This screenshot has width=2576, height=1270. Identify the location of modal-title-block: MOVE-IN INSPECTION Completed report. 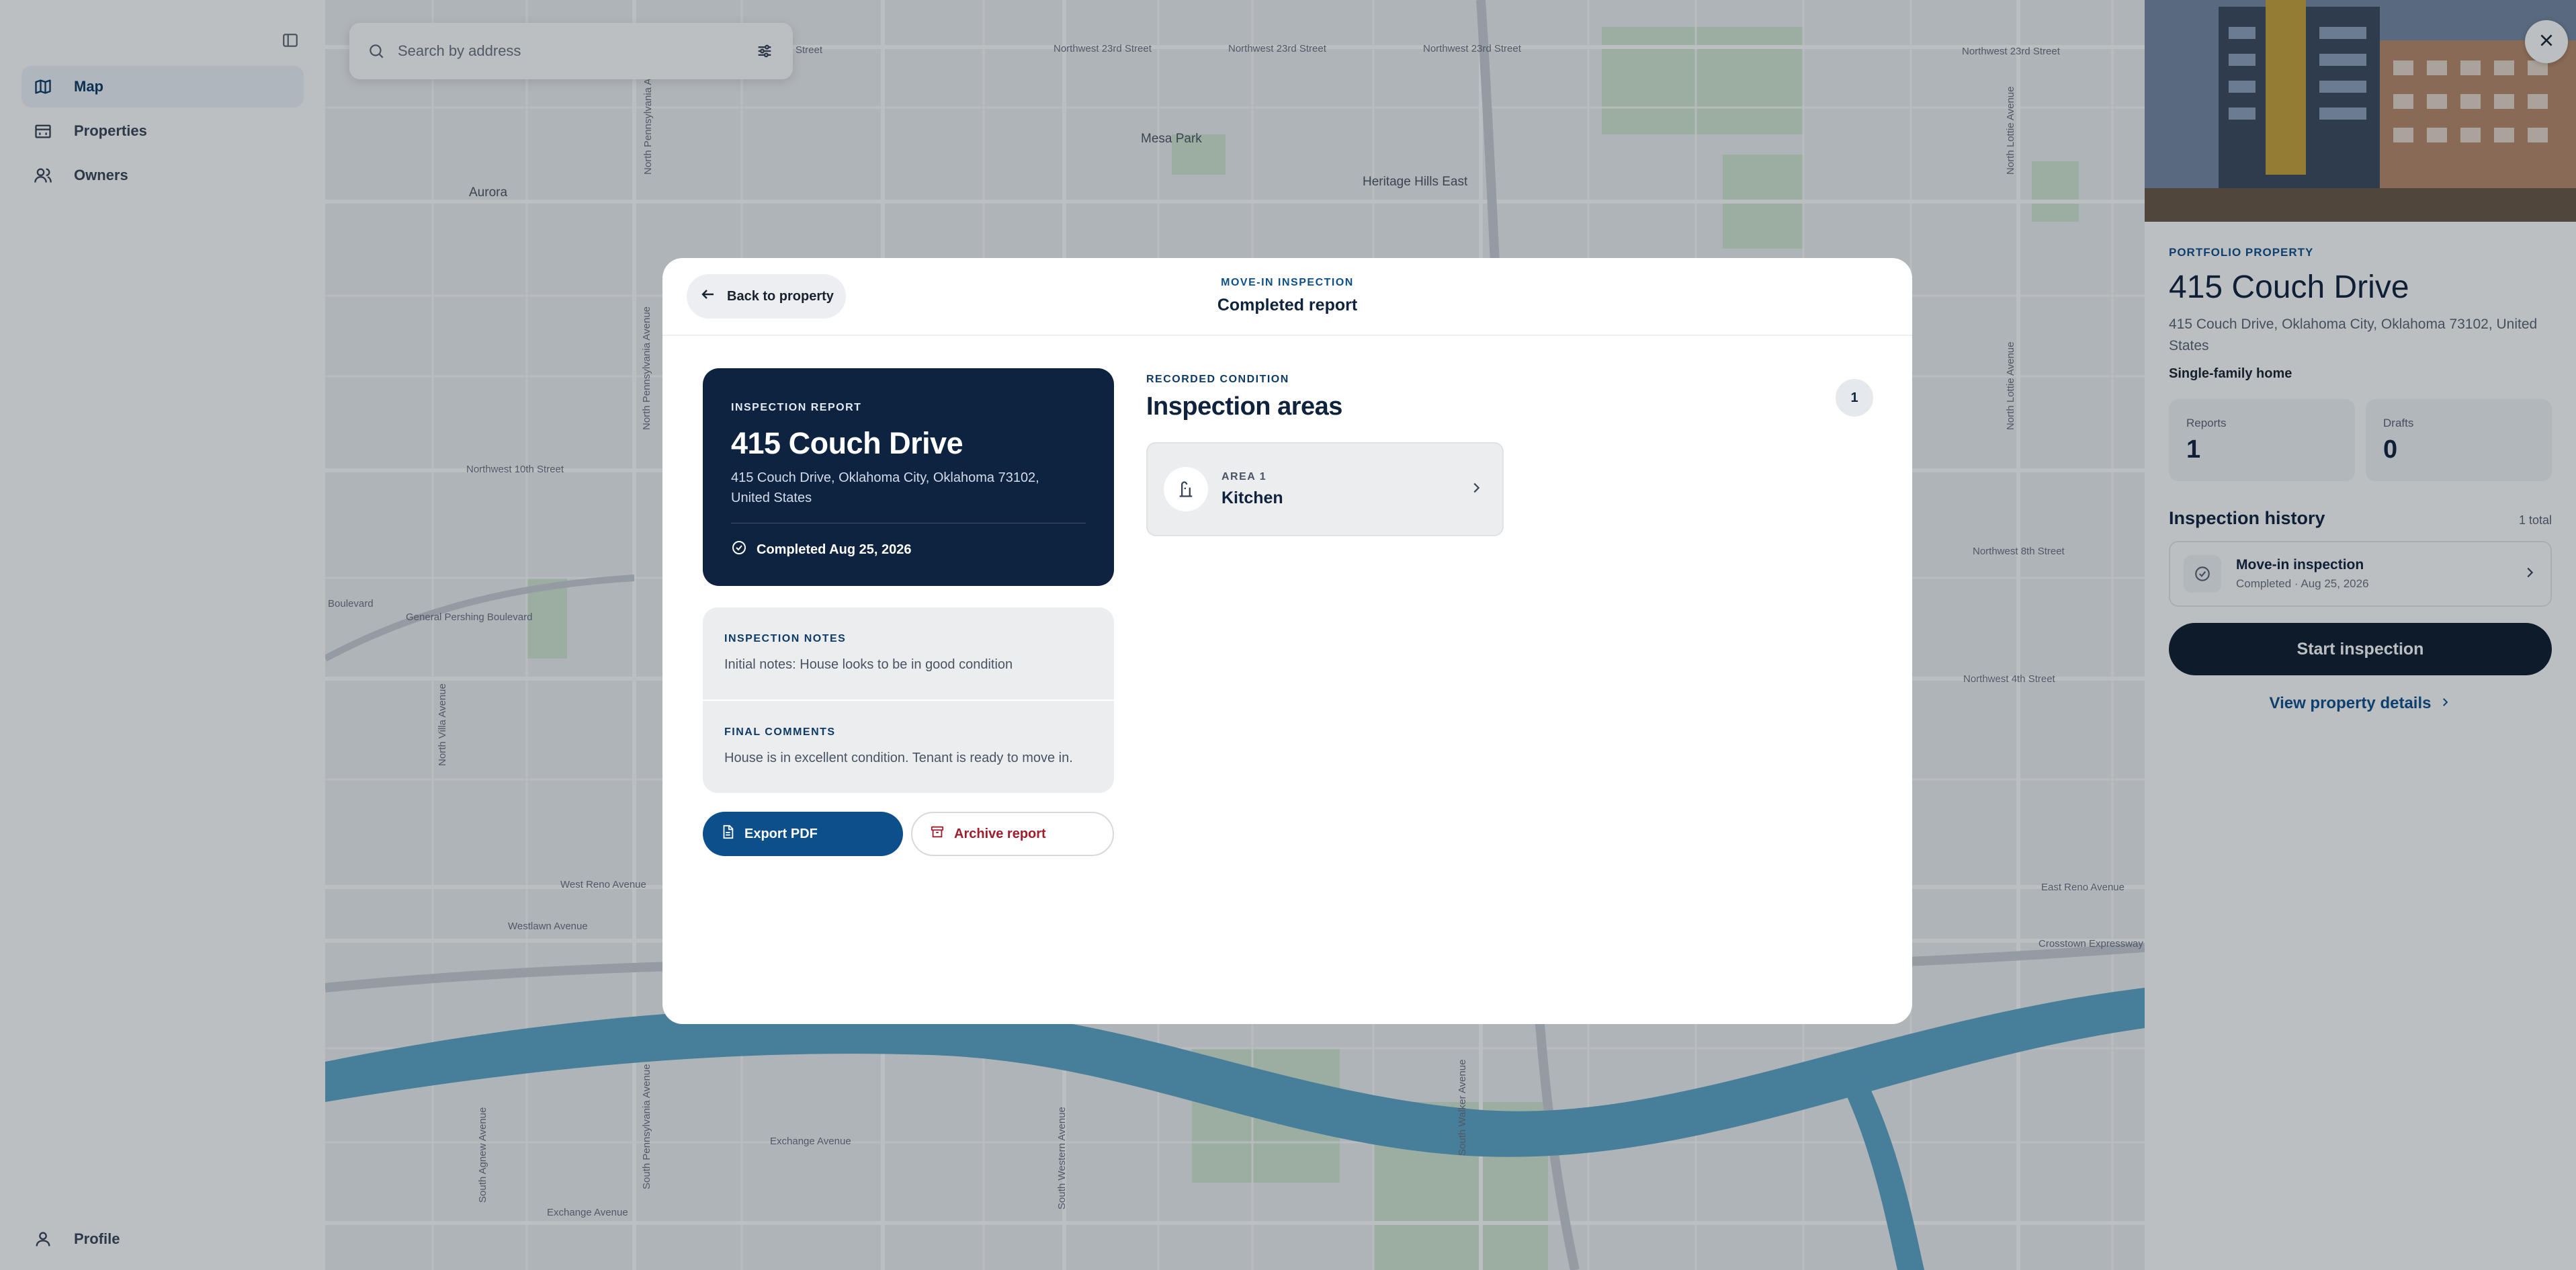
(1287, 296).